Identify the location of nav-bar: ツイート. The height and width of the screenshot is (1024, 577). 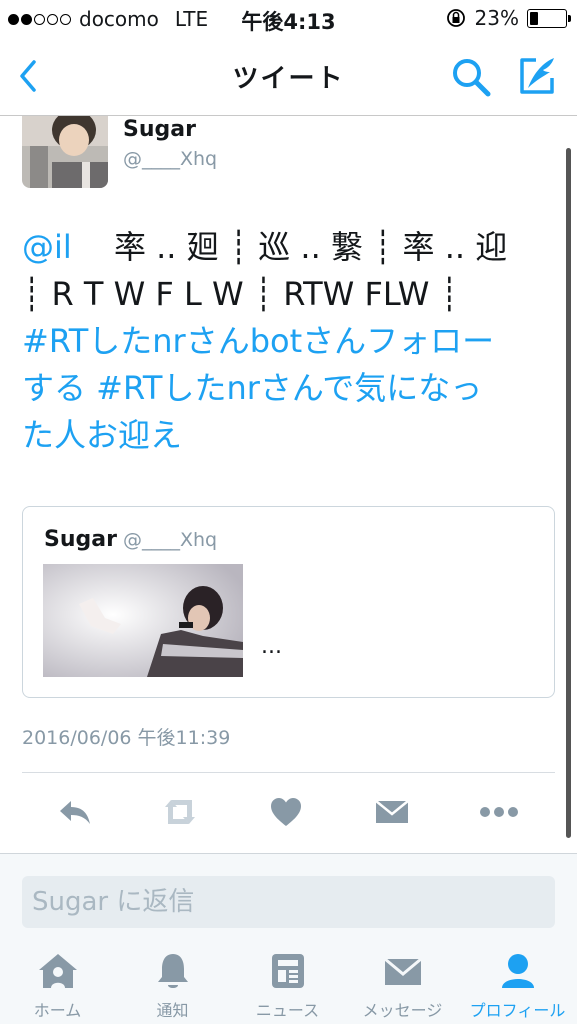
(288, 77).